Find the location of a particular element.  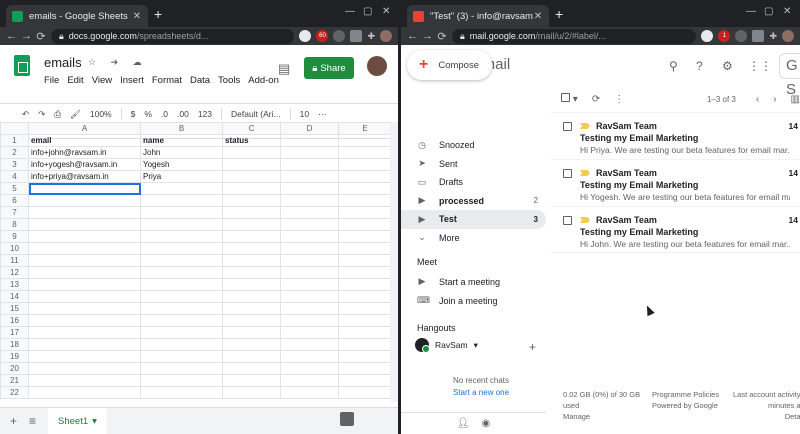

join-meeting-button: ⌨ Join a meeting is located at coordinates (457, 300).